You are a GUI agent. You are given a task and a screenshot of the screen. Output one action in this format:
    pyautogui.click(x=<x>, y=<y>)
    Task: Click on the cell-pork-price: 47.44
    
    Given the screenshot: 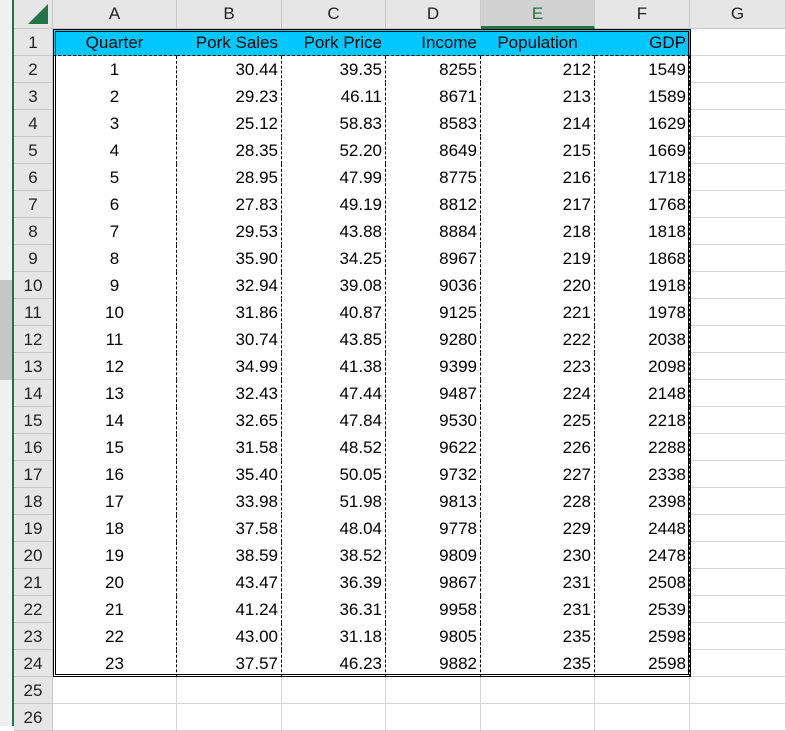 What is the action you would take?
    pyautogui.click(x=334, y=393)
    